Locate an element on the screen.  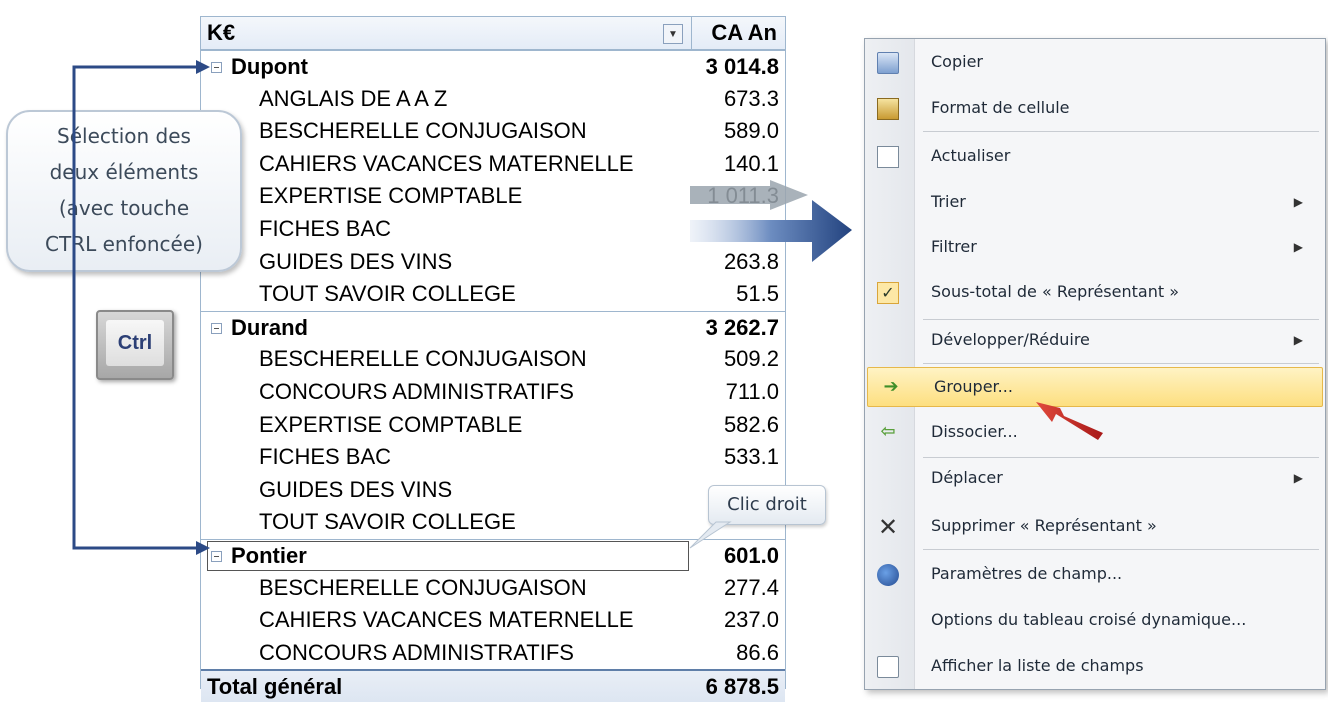
menu-item-label: Actualiser is located at coordinates (971, 155).